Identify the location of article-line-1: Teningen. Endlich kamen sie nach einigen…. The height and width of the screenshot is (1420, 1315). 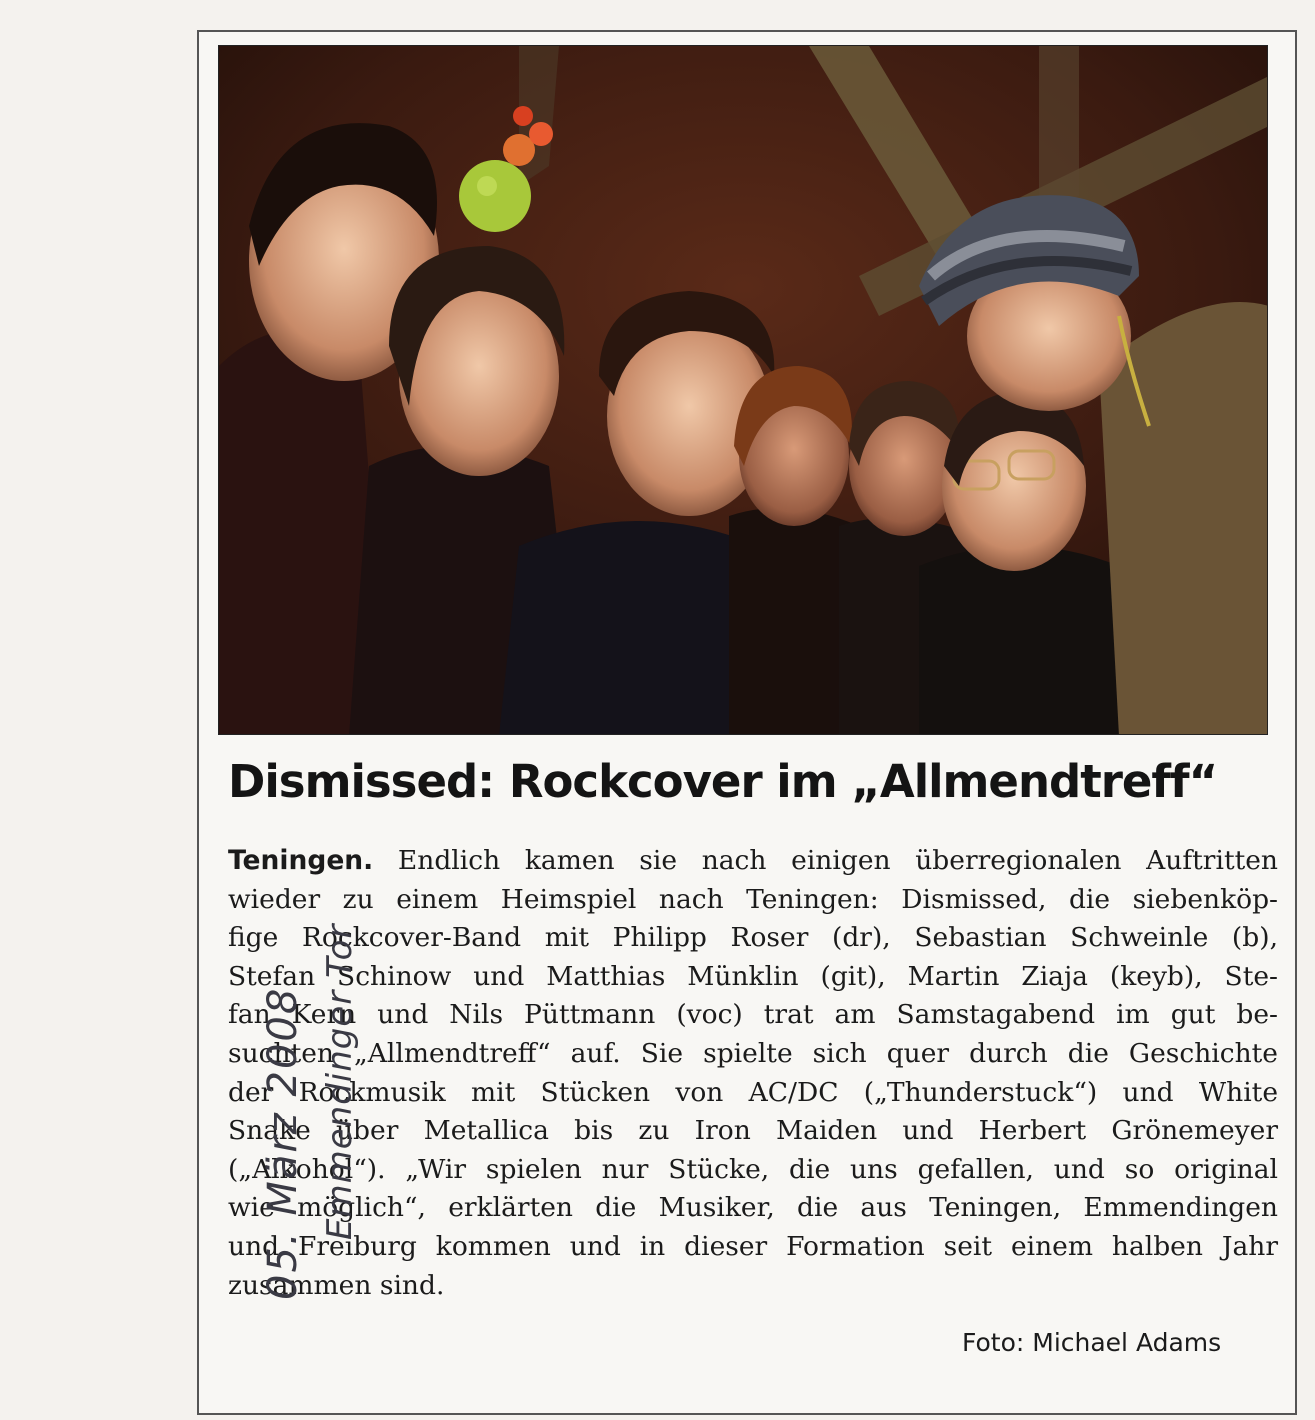
(753, 860).